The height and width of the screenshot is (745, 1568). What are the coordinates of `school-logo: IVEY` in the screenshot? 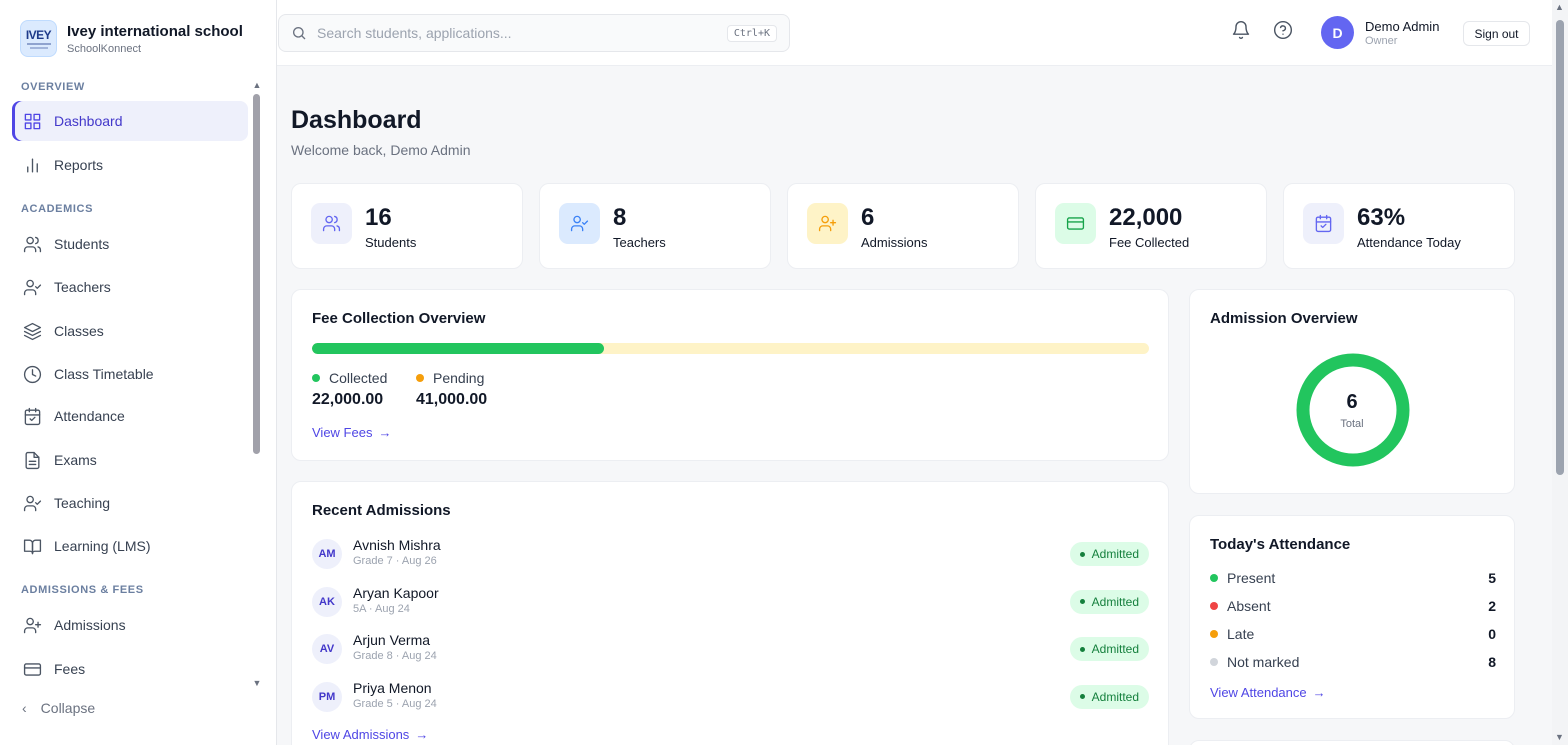 It's located at (38, 38).